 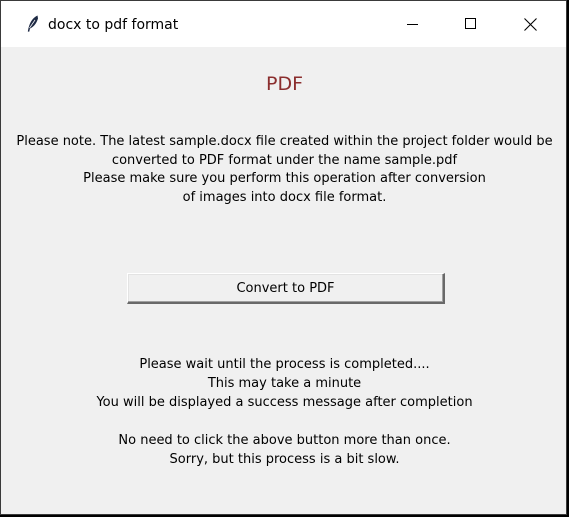 I want to click on status-line: This may take a minute, so click(x=284, y=383).